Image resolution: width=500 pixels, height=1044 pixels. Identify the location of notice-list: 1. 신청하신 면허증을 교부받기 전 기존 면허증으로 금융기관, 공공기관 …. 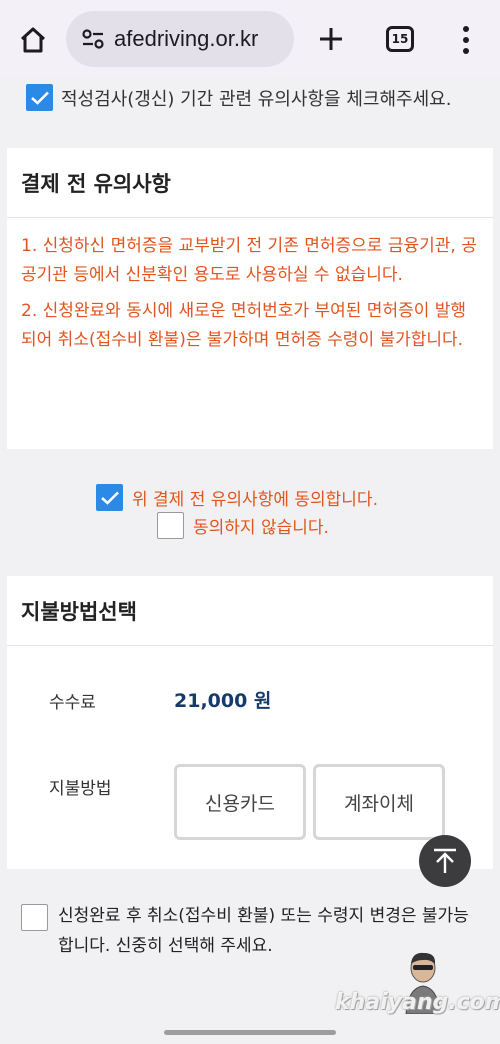
(250, 286).